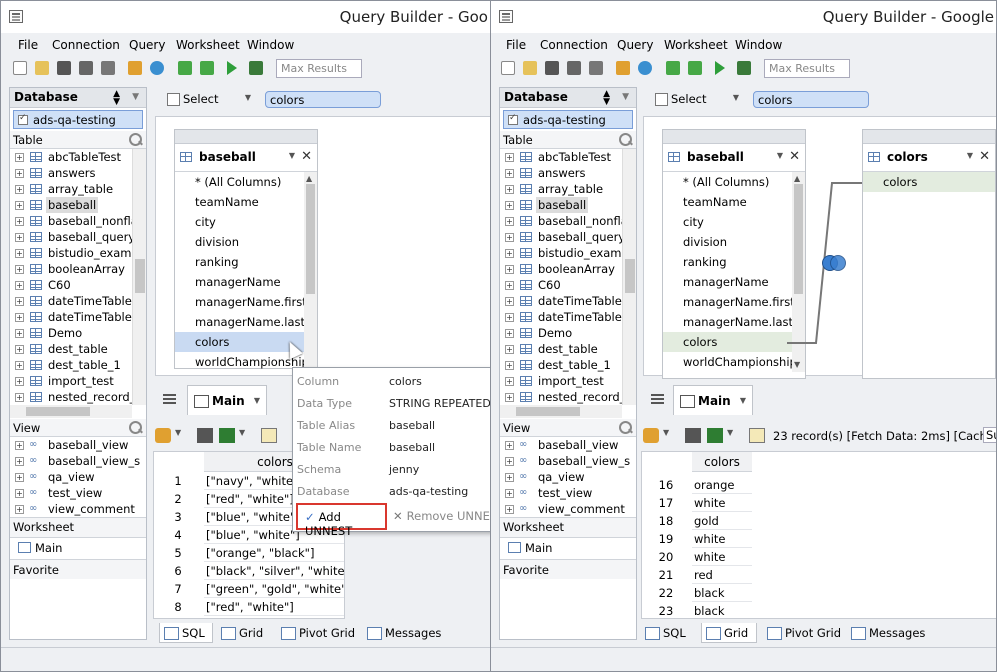 Image resolution: width=997 pixels, height=672 pixels. What do you see at coordinates (695, 68) in the screenshot?
I see `add-join-icon` at bounding box center [695, 68].